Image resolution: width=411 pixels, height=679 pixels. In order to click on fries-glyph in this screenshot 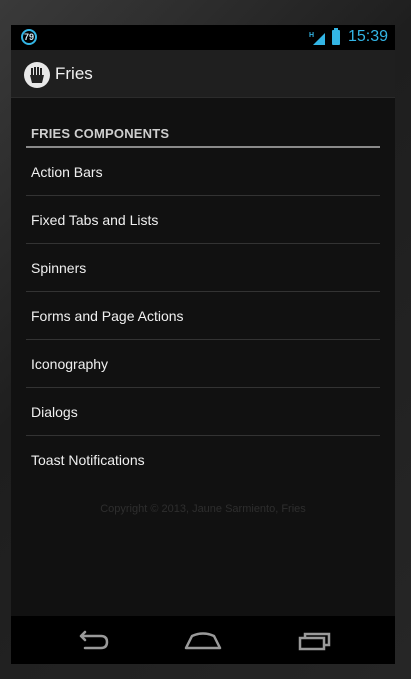, I will do `click(37, 75)`.